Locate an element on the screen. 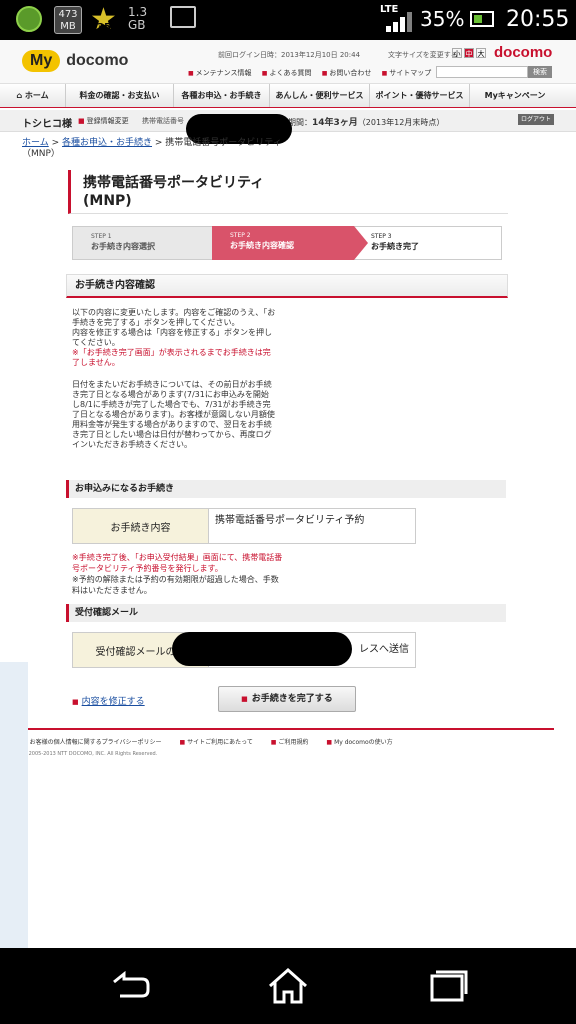  data-usage-icon: 473 MB is located at coordinates (68, 20).